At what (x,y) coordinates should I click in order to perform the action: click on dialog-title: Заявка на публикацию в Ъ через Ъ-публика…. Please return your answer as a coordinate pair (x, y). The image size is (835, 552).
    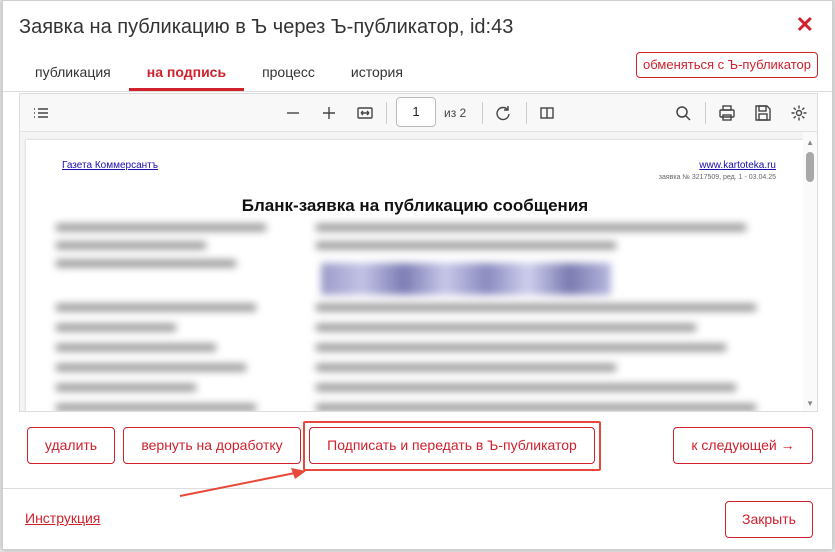
    Looking at the image, I should click on (266, 27).